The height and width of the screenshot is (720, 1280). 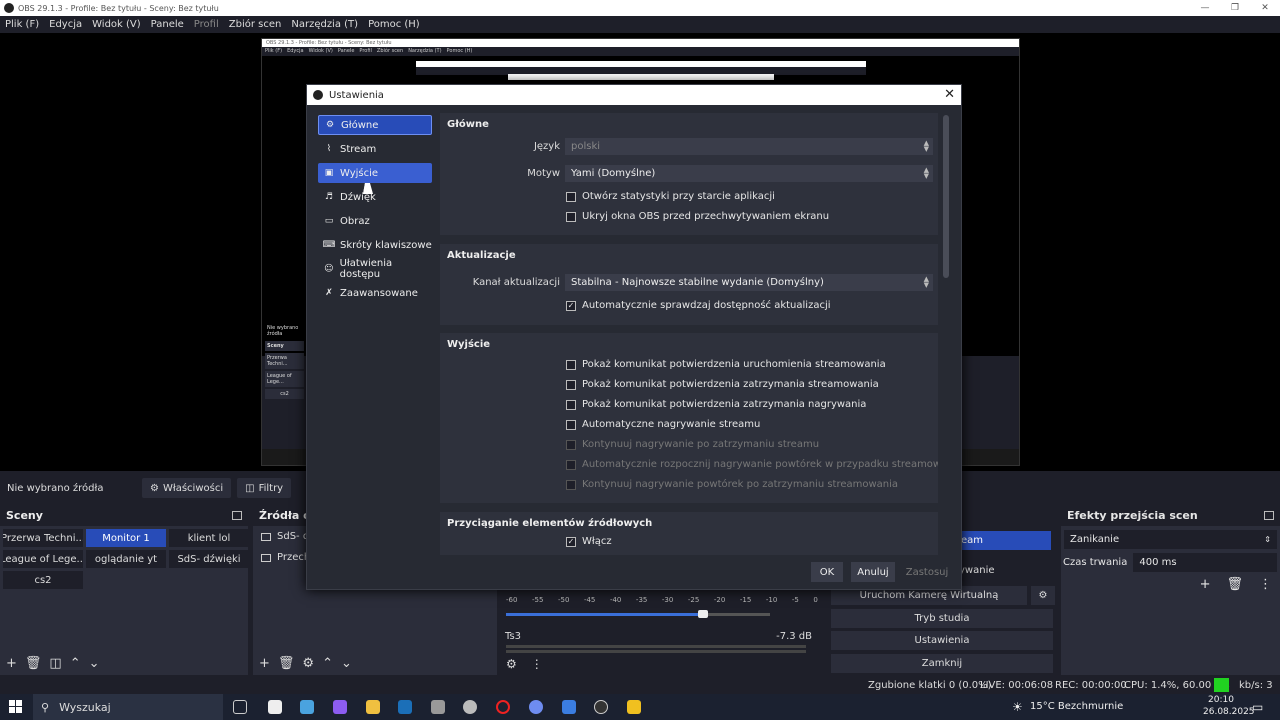 What do you see at coordinates (1170, 539) in the screenshot?
I see `transition-select: Zanikanie ⇕` at bounding box center [1170, 539].